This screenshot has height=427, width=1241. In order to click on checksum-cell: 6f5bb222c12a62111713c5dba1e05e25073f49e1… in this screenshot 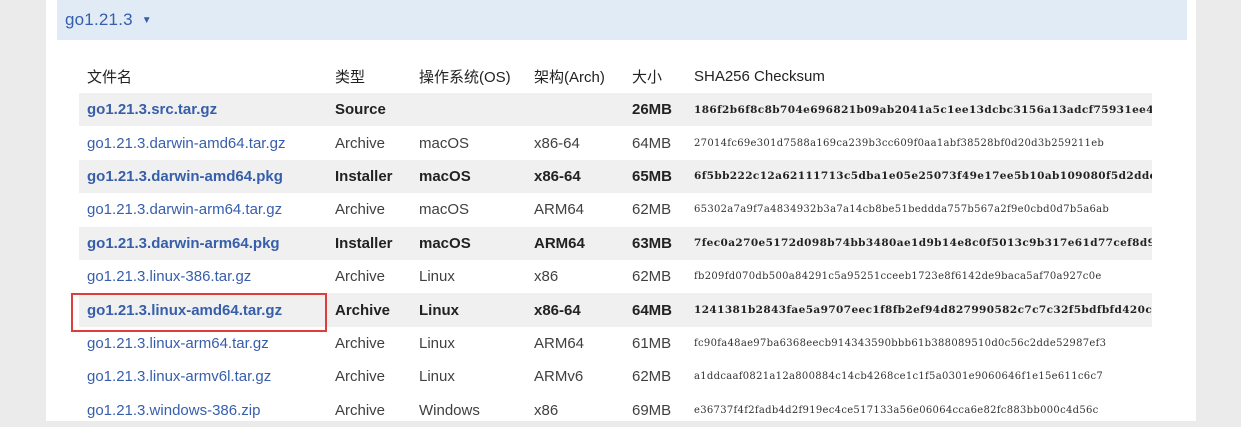, I will do `click(919, 176)`.